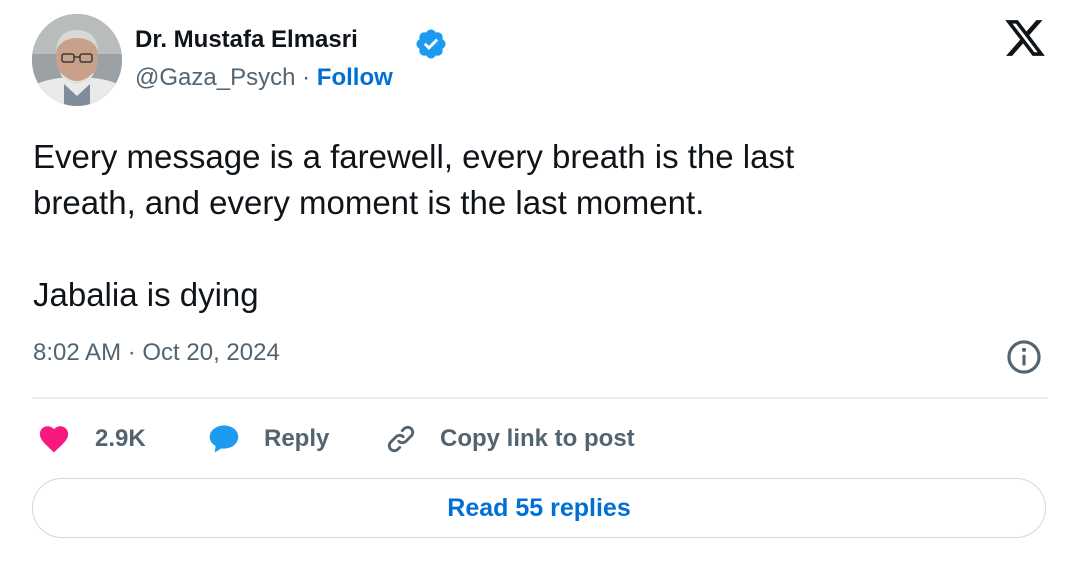  Describe the element at coordinates (156, 353) in the screenshot. I see `tweet-timestamp: 8:02 AM · Oct 20, 2024` at that location.